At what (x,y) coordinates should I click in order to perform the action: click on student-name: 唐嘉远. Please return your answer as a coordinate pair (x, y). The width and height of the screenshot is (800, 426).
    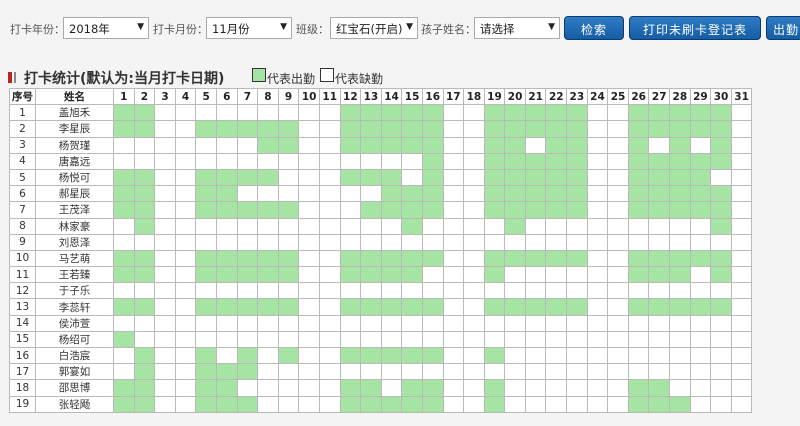
    Looking at the image, I should click on (74, 161).